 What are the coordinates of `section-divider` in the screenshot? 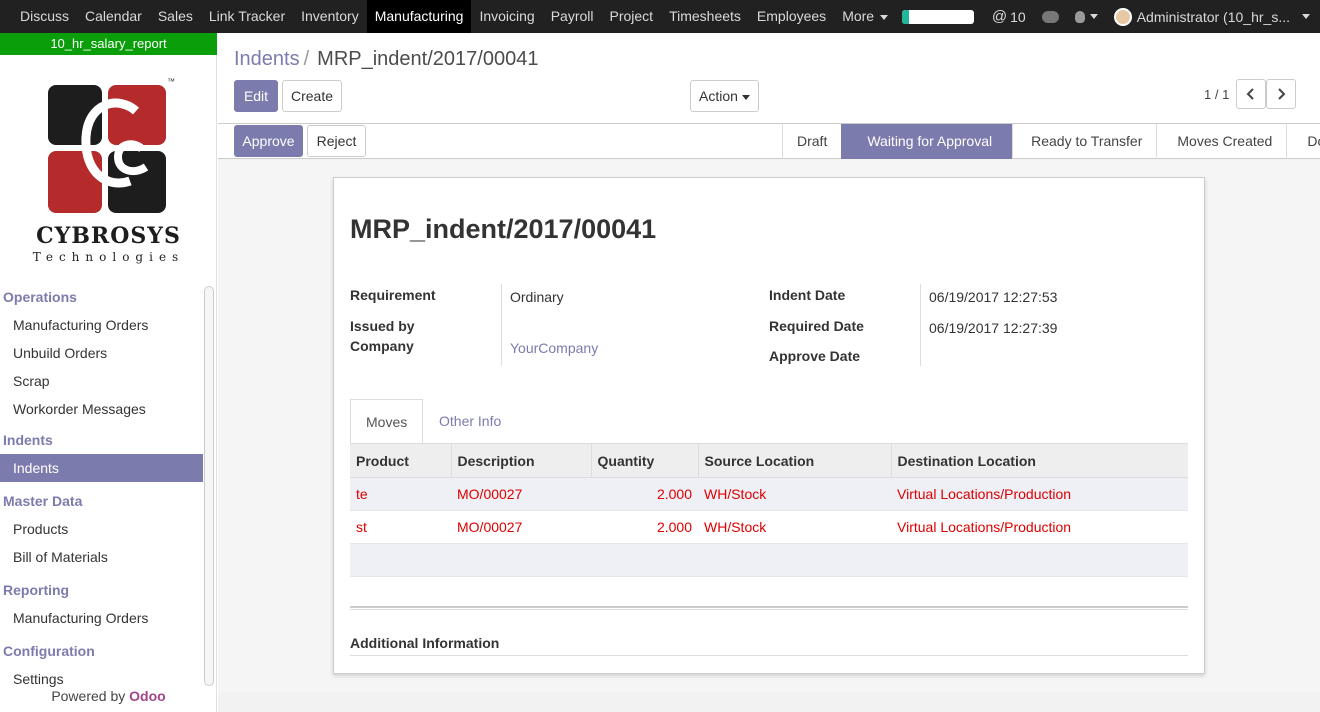 It's located at (769, 655).